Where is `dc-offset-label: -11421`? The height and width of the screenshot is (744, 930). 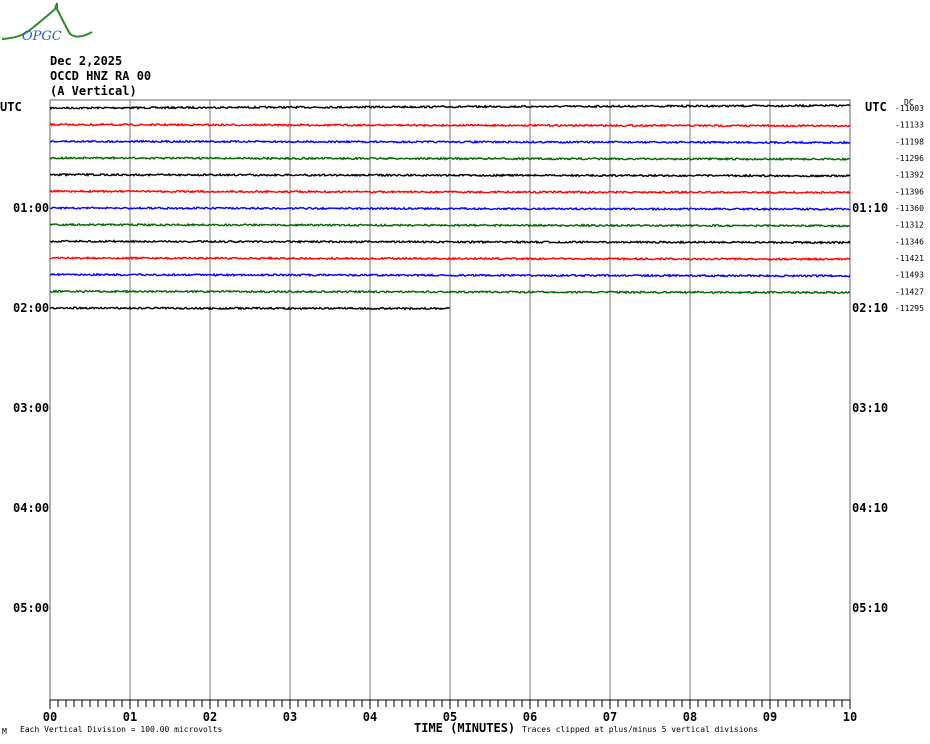
dc-offset-label: -11421 is located at coordinates (909, 258).